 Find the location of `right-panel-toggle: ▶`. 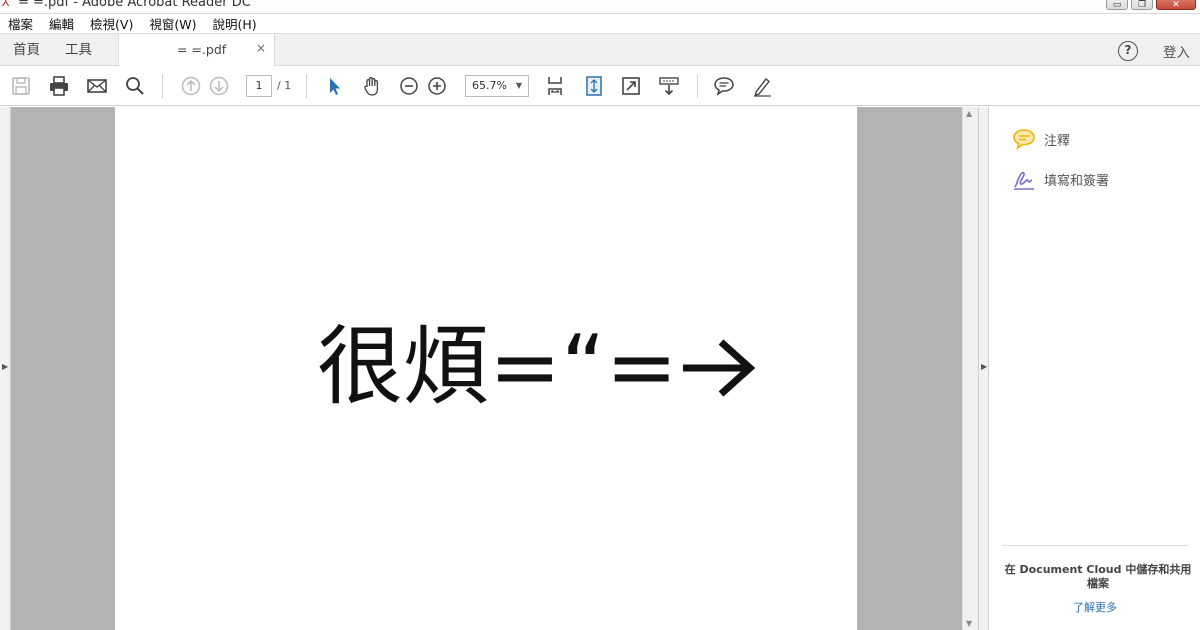

right-panel-toggle: ▶ is located at coordinates (983, 368).